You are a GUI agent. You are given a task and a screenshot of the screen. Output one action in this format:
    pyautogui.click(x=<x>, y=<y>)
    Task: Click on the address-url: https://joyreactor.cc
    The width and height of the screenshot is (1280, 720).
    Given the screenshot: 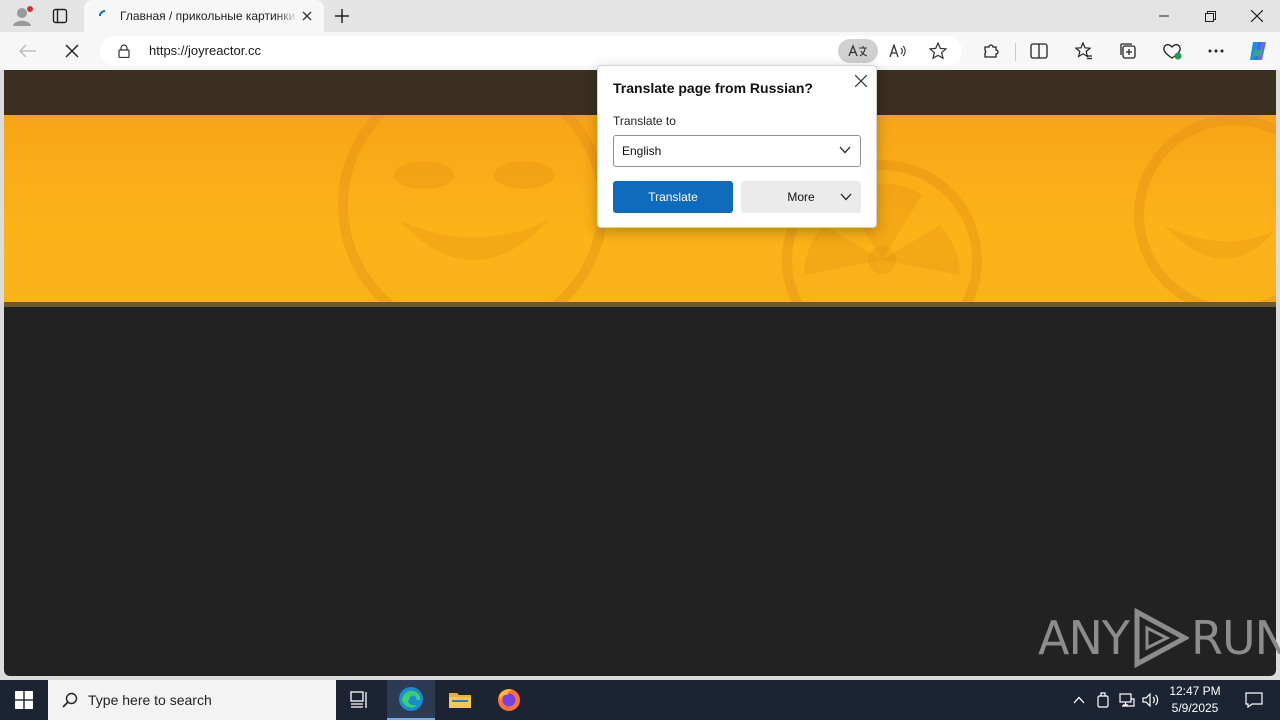 What is the action you would take?
    pyautogui.click(x=205, y=50)
    